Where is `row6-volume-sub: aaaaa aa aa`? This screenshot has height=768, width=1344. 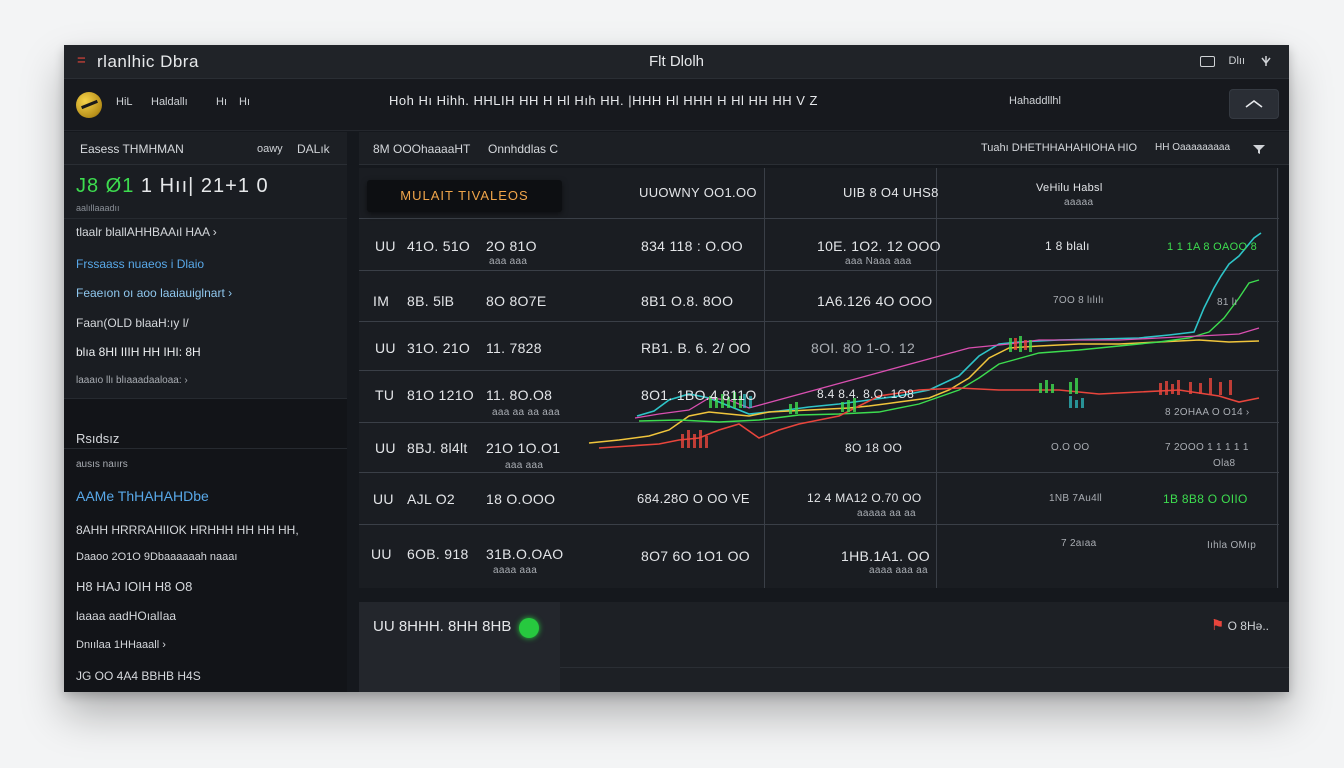
row6-volume-sub: aaaaa aa aa is located at coordinates (886, 513).